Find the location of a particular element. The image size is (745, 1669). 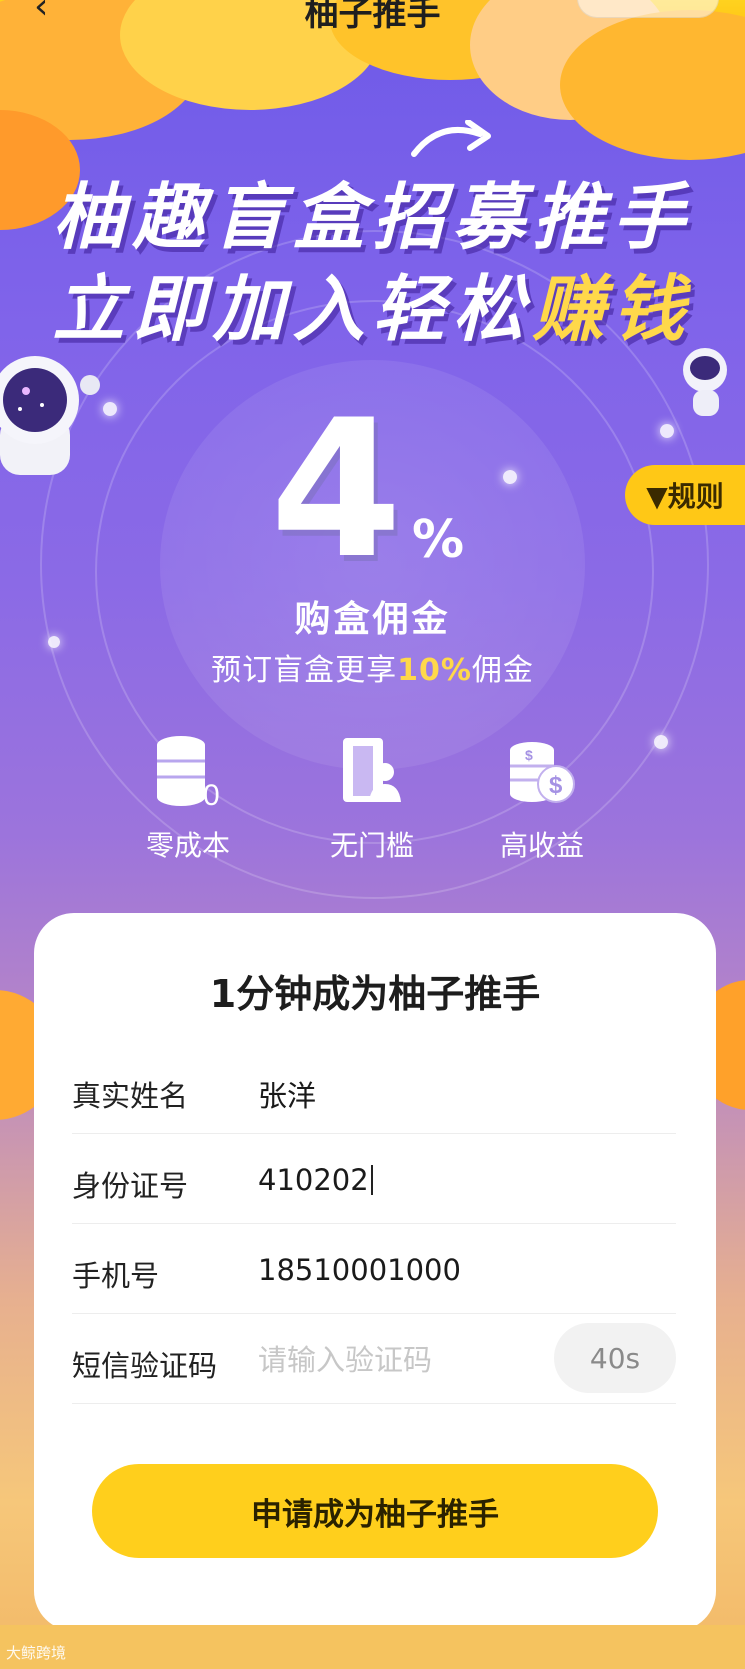

astronaut-small-icon is located at coordinates (705, 382).